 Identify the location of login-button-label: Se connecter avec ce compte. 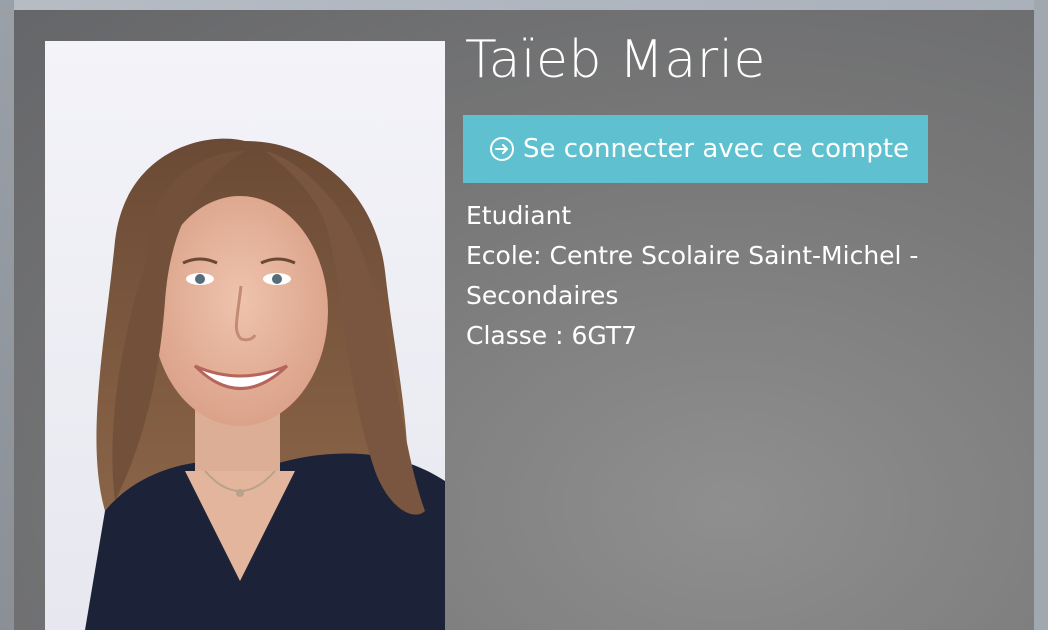
(716, 149).